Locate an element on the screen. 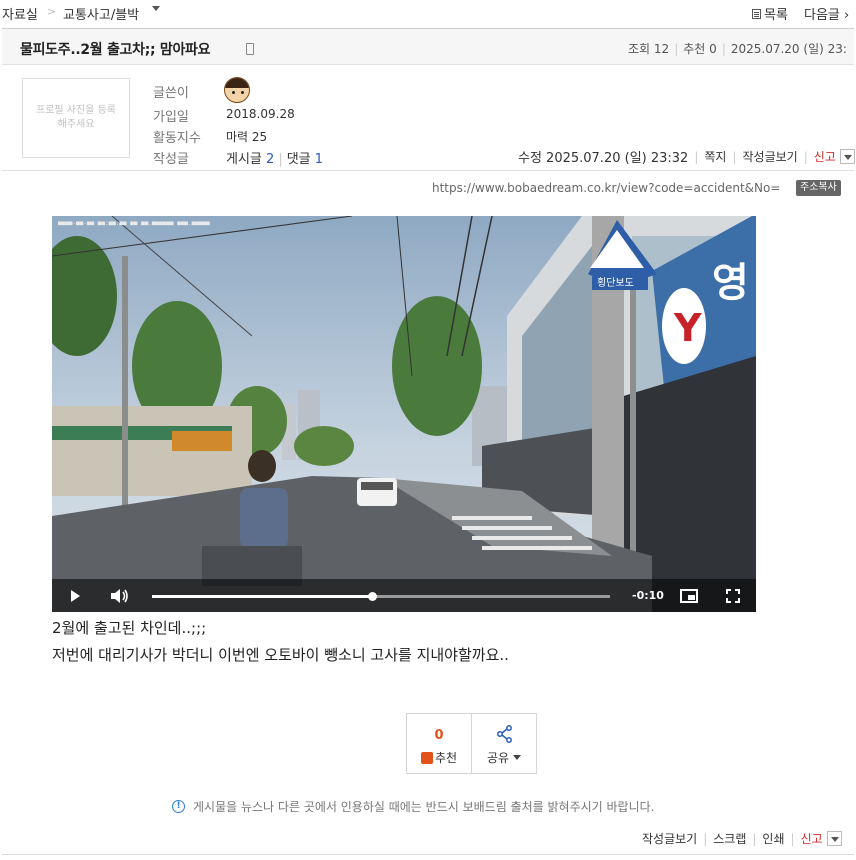  activity-value: 마력 25 is located at coordinates (247, 137).